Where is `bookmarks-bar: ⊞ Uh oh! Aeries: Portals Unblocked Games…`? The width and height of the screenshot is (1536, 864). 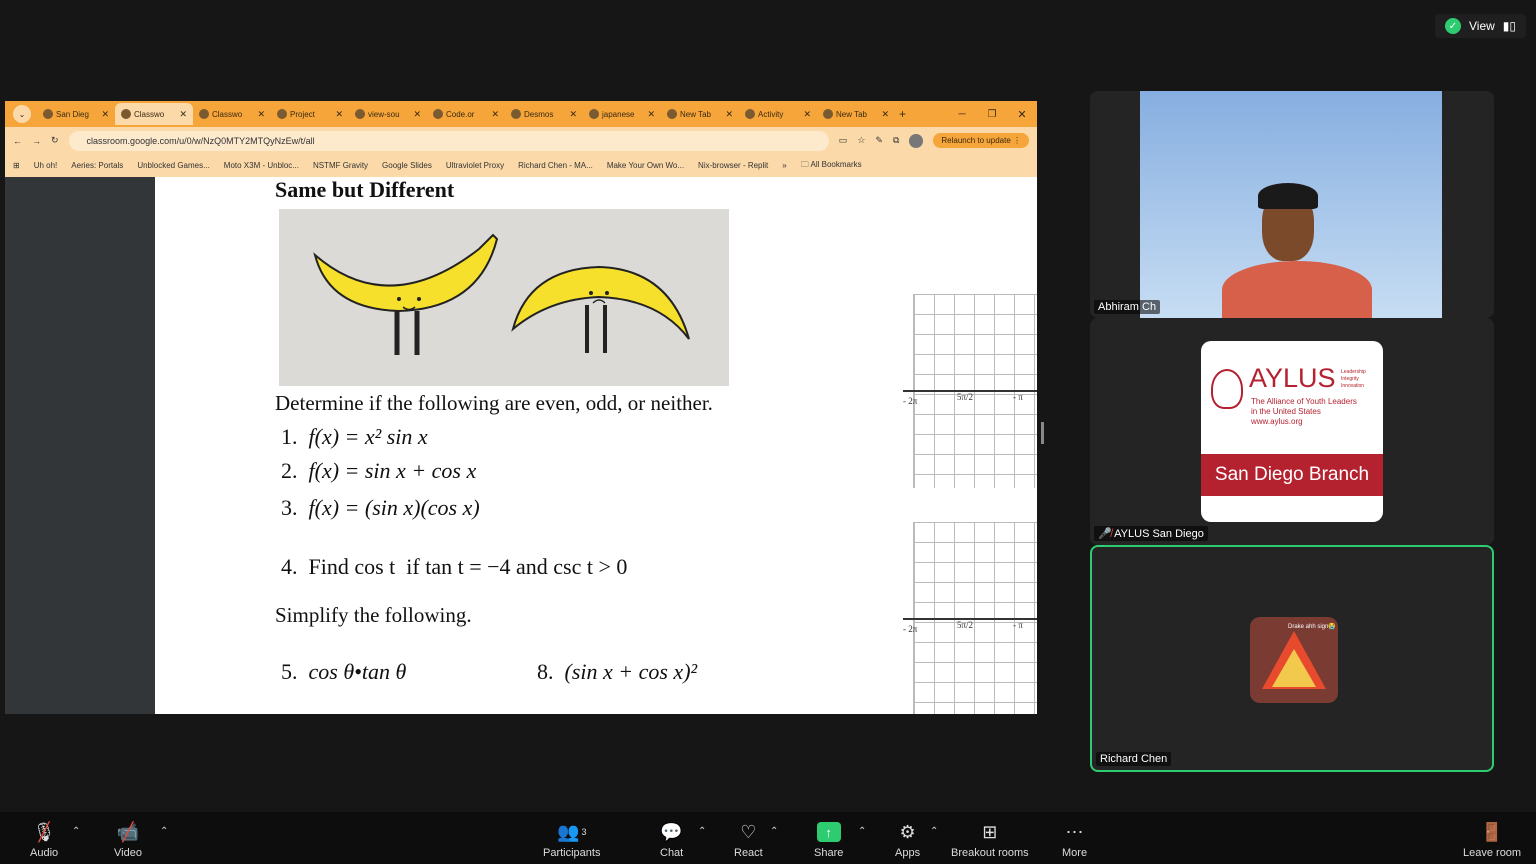 bookmarks-bar: ⊞ Uh oh! Aeries: Portals Unblocked Games… is located at coordinates (521, 165).